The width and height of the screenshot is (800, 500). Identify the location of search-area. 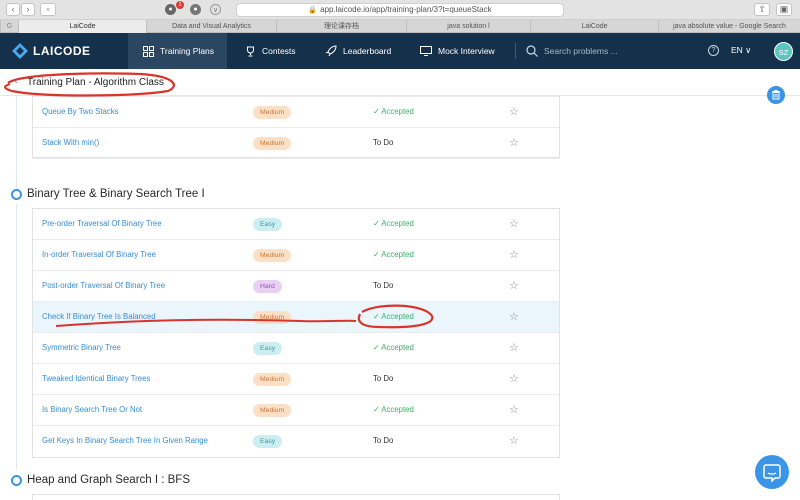
(590, 51).